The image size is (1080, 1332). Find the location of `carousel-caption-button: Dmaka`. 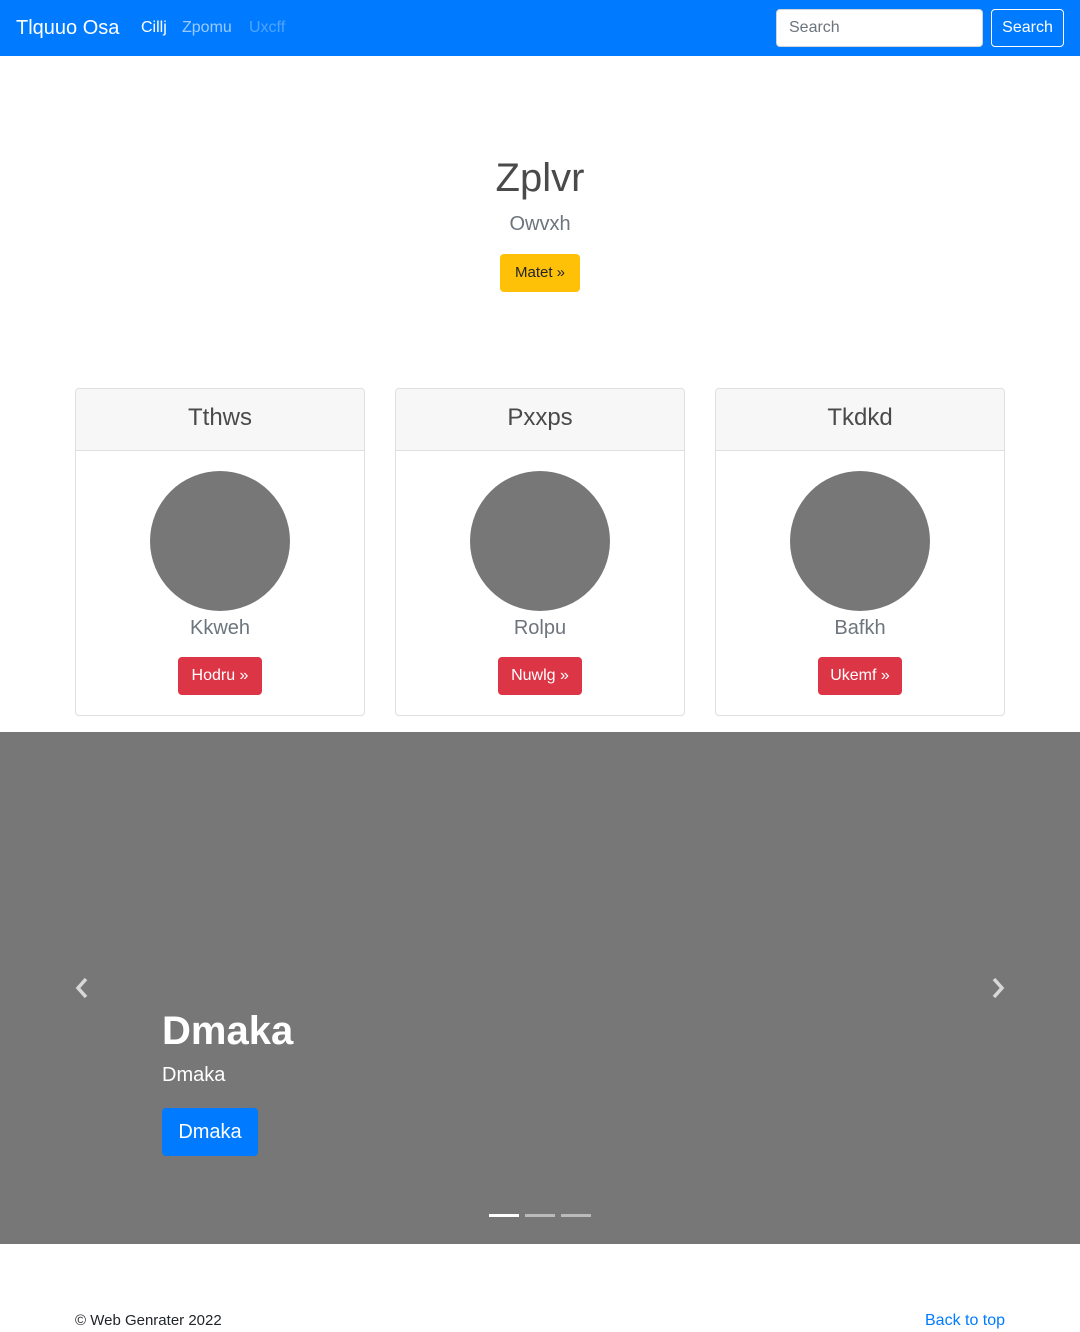

carousel-caption-button: Dmaka is located at coordinates (210, 1132).